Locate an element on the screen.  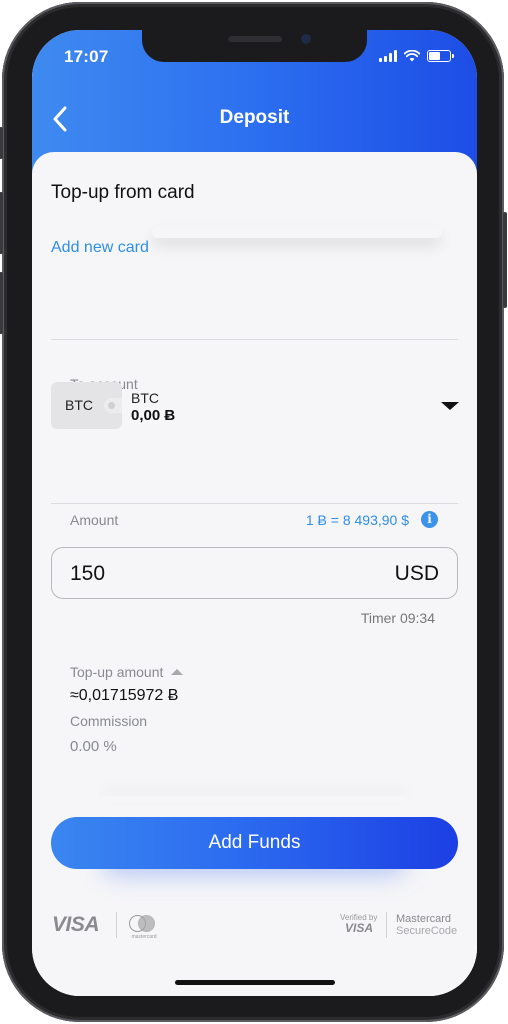
battery-icon is located at coordinates (440, 56).